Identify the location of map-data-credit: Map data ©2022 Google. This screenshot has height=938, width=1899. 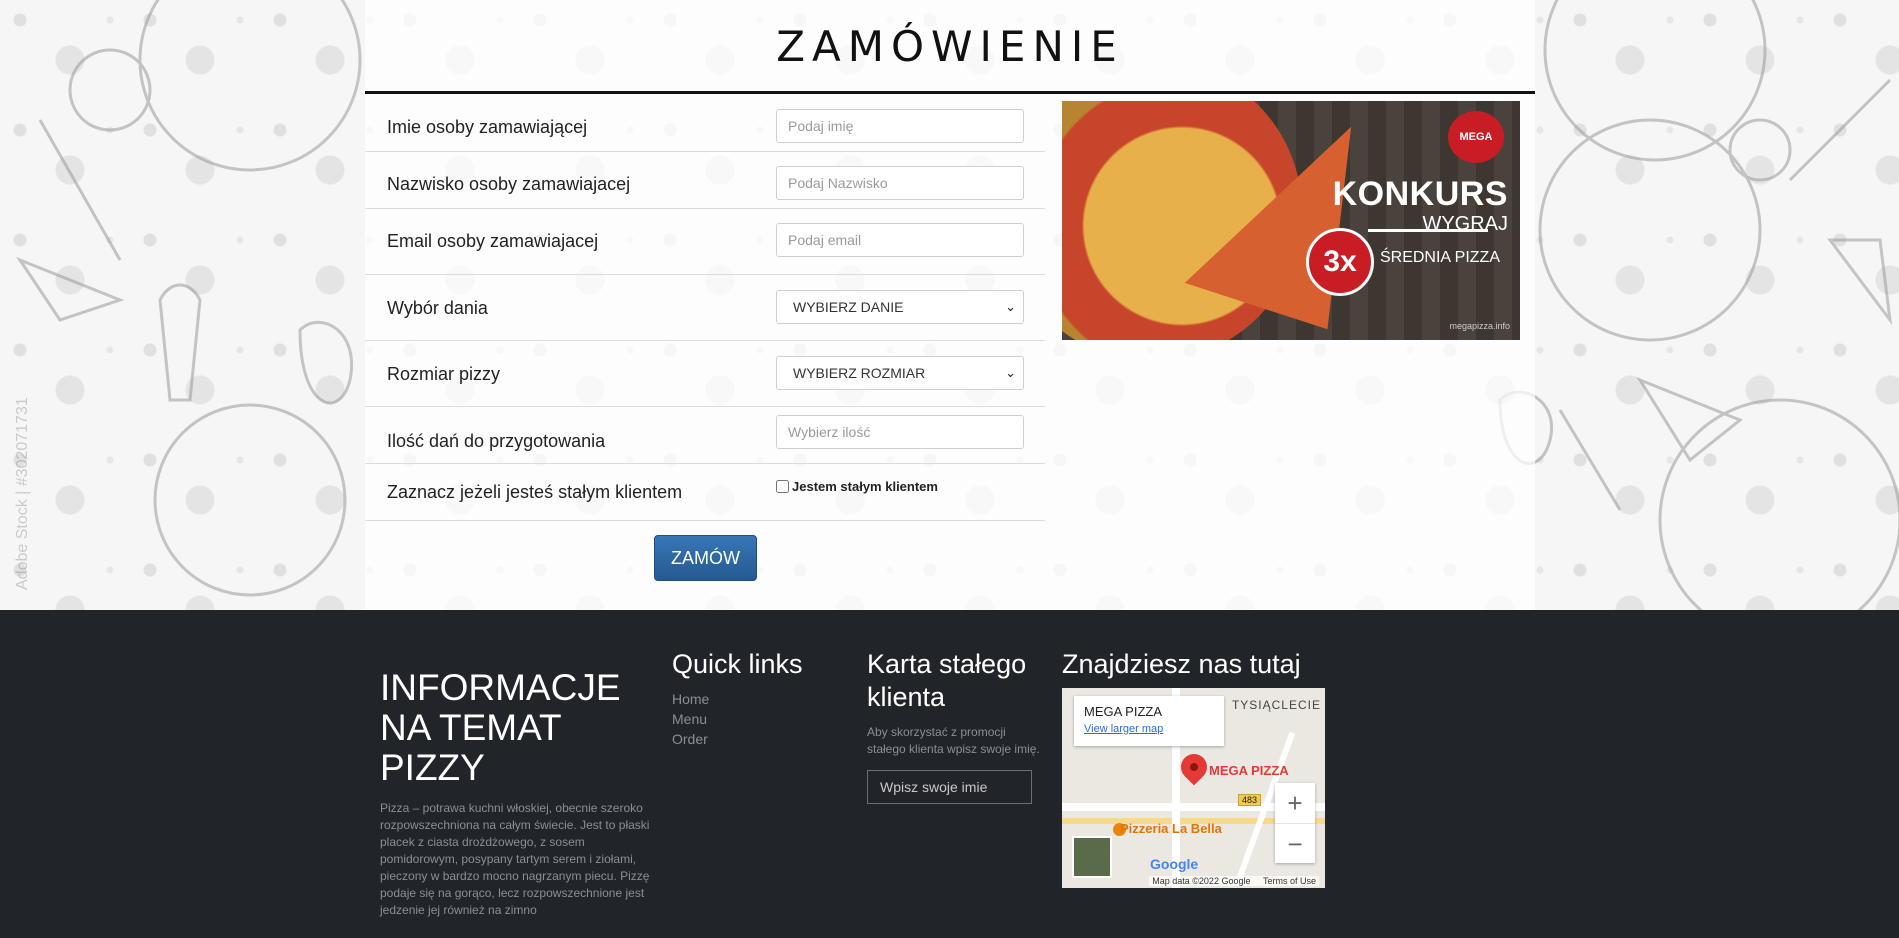
(1201, 881).